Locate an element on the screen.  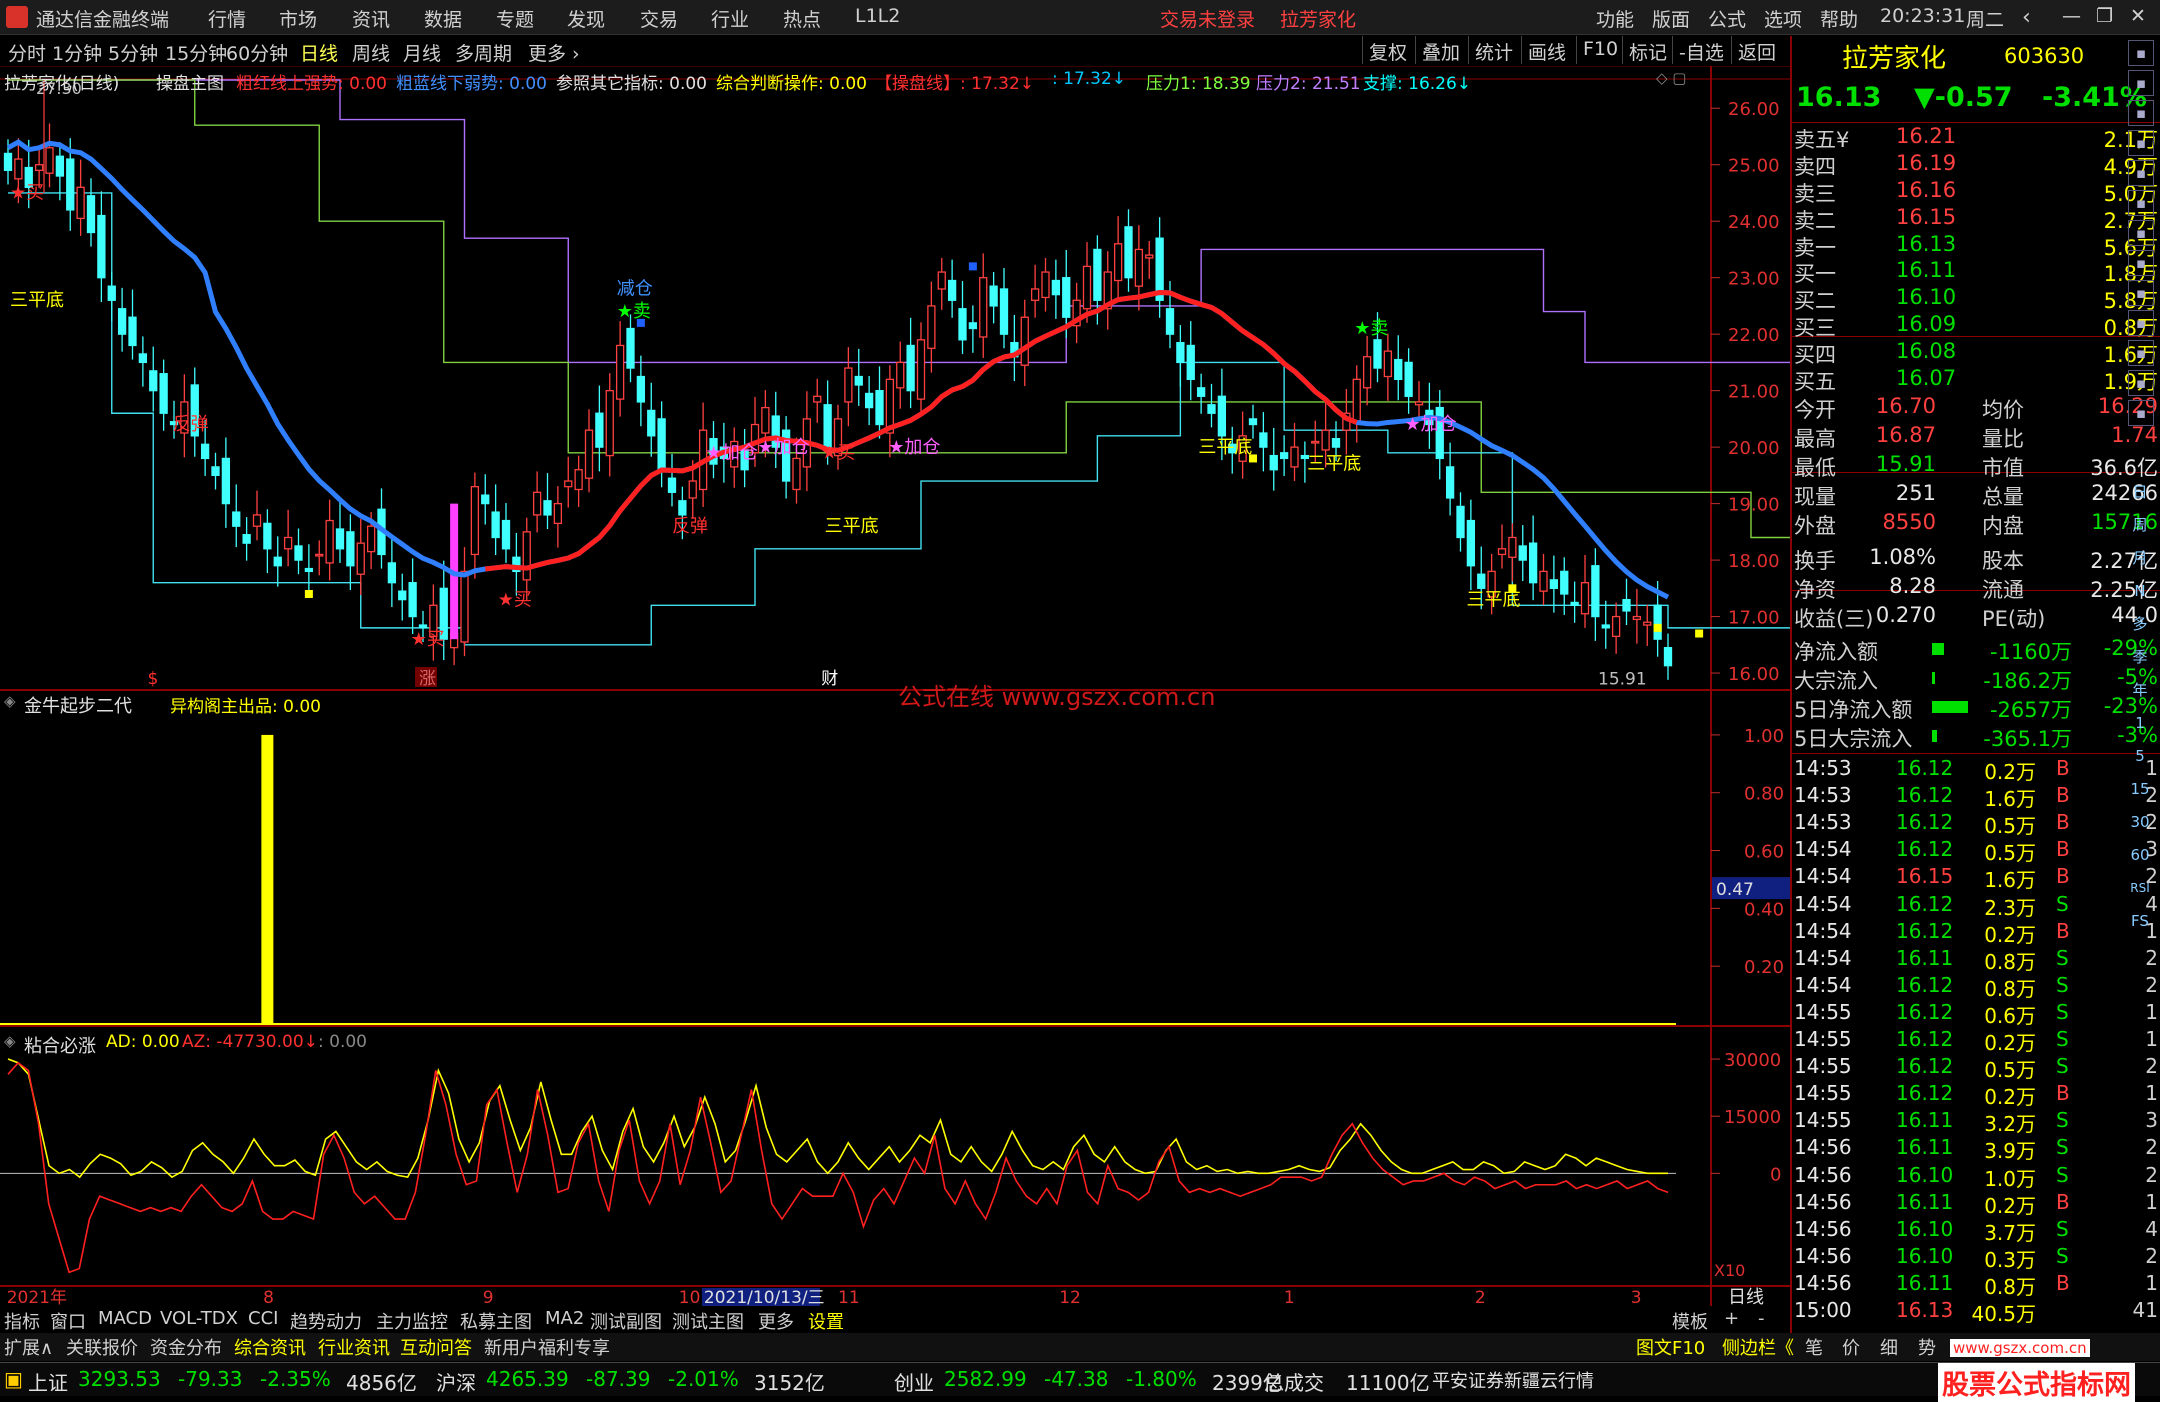
ext-tab-5: 互动问答 is located at coordinates (436, 1347).